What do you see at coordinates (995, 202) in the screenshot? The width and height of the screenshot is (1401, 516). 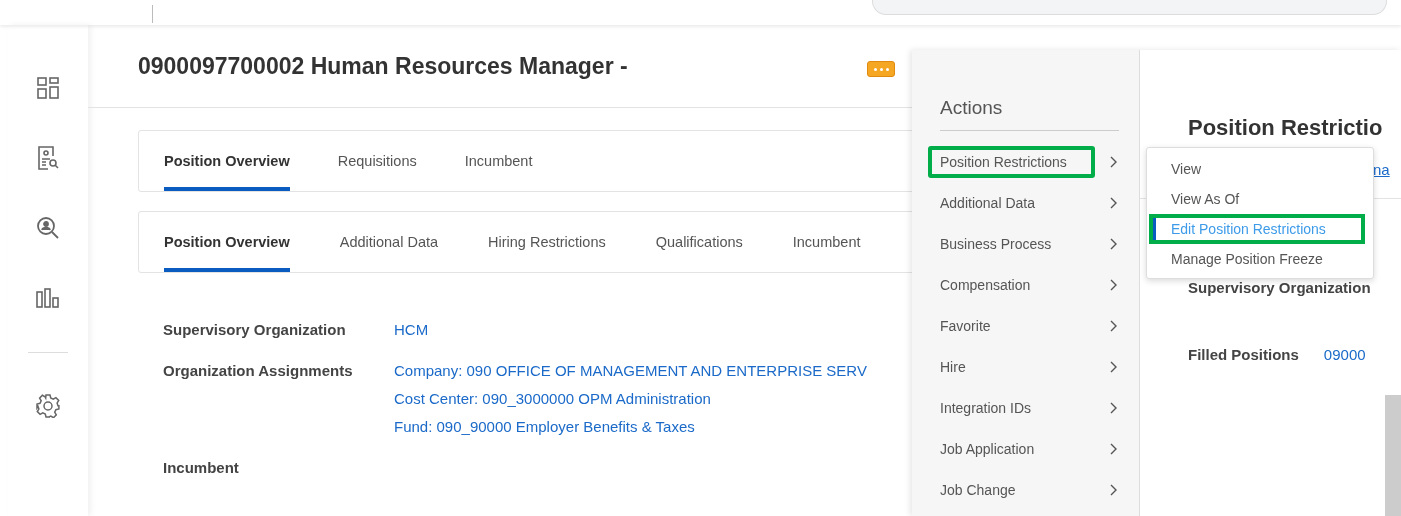 I see `menu-item: Additional Data` at bounding box center [995, 202].